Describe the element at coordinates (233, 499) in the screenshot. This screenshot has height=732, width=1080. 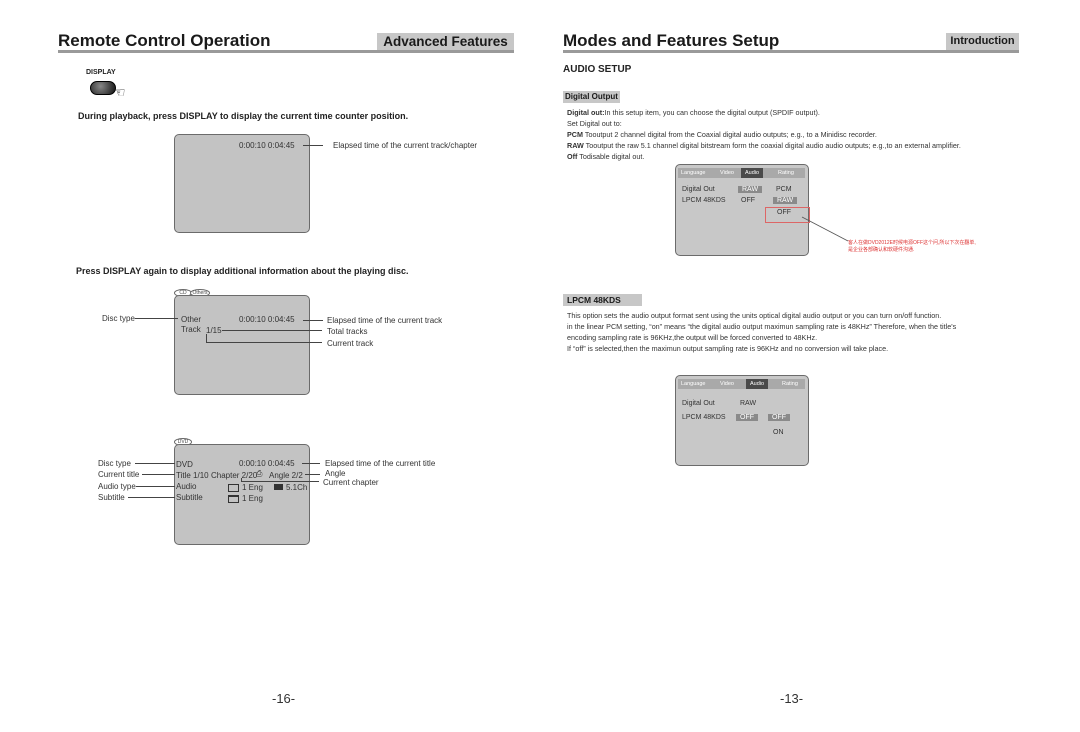
I see `subtitle-icon` at that location.